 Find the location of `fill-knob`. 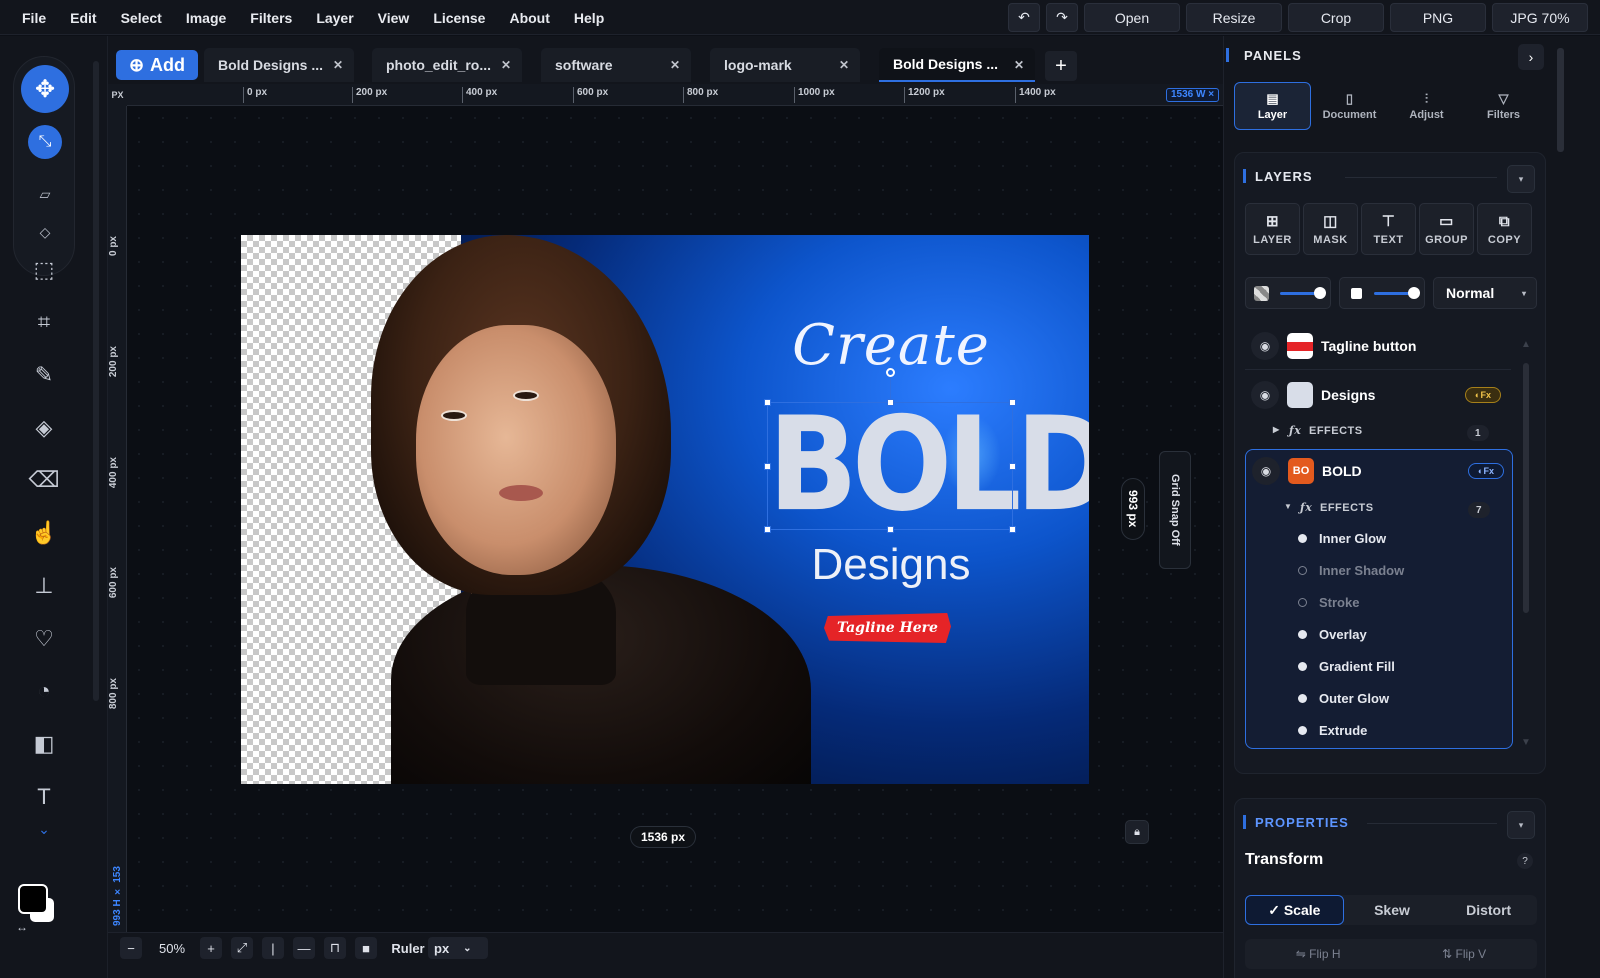

fill-knob is located at coordinates (1413, 293).